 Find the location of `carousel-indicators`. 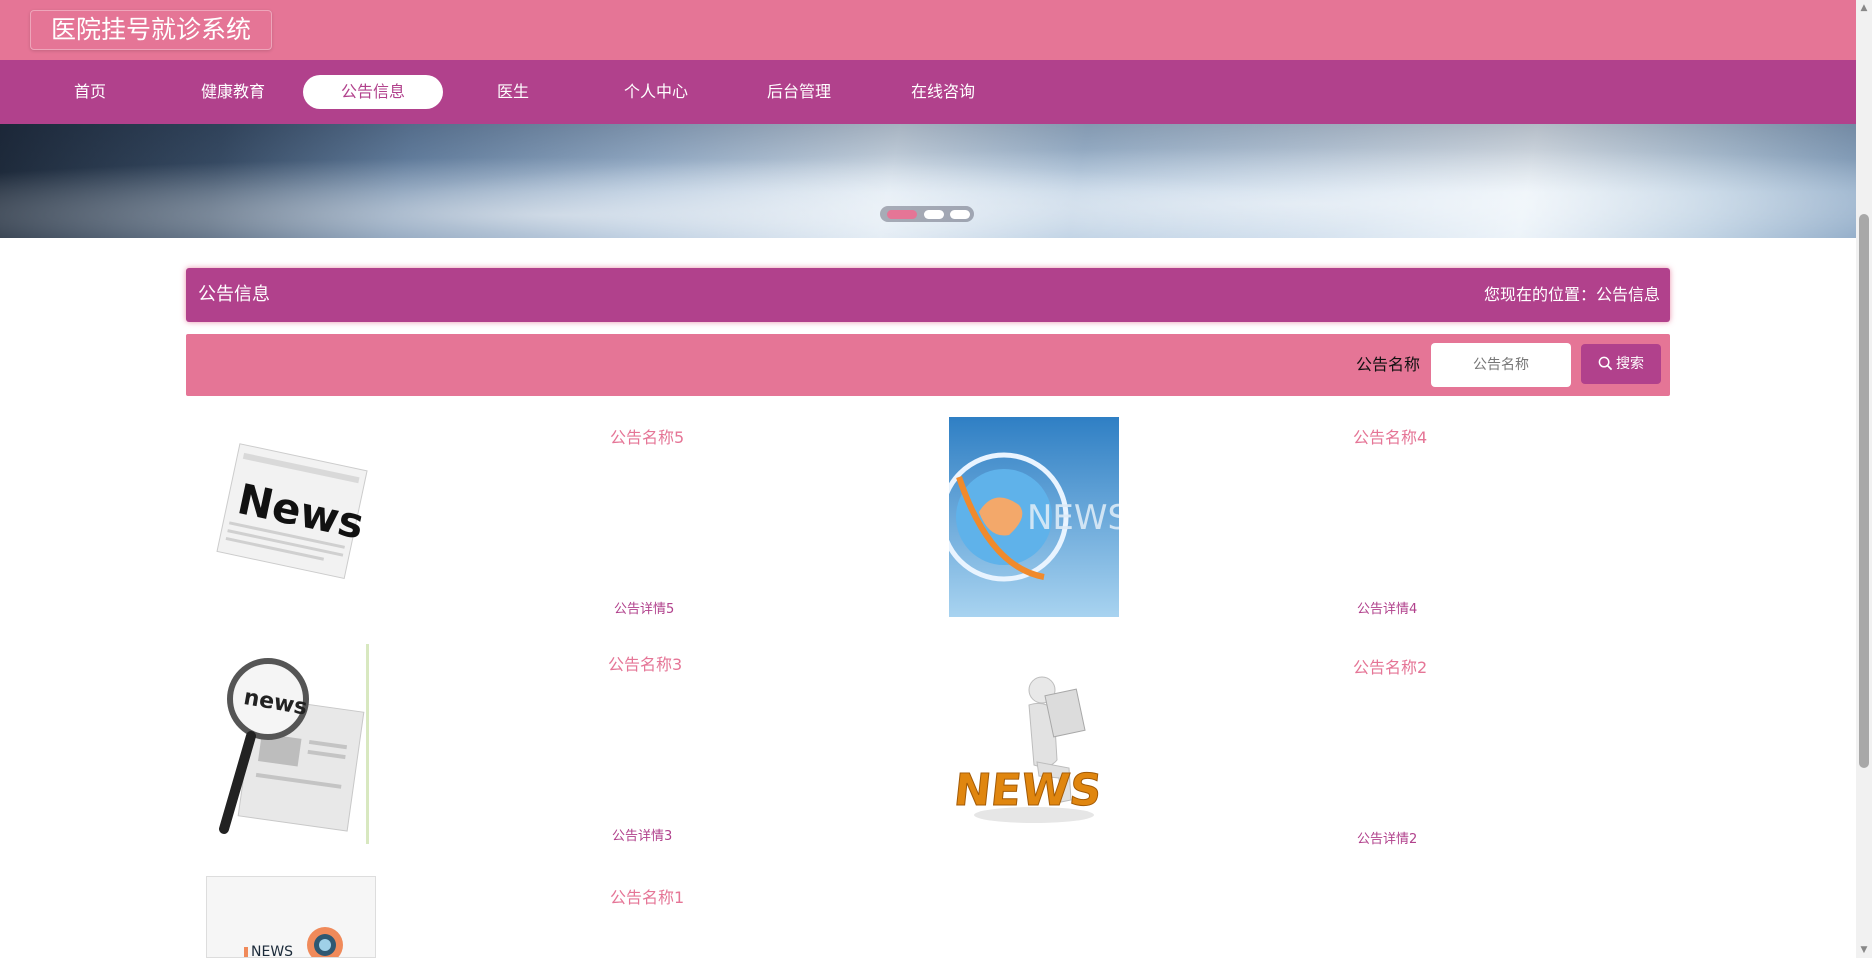

carousel-indicators is located at coordinates (927, 214).